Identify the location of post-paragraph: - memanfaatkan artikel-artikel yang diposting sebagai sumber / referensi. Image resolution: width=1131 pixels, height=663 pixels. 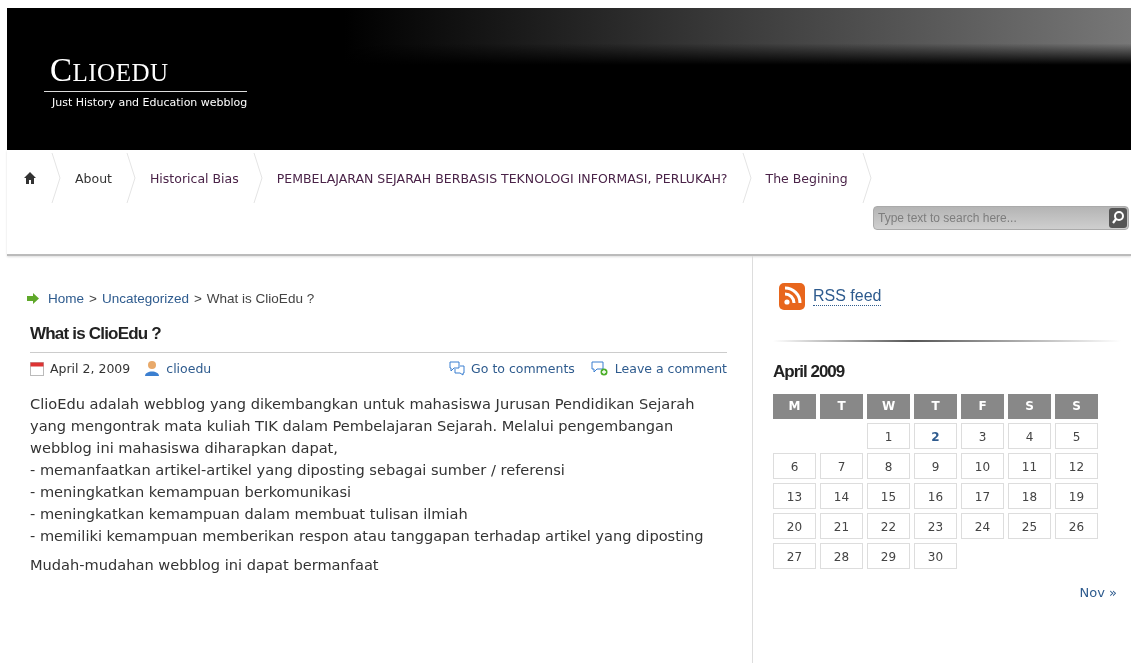
(298, 470).